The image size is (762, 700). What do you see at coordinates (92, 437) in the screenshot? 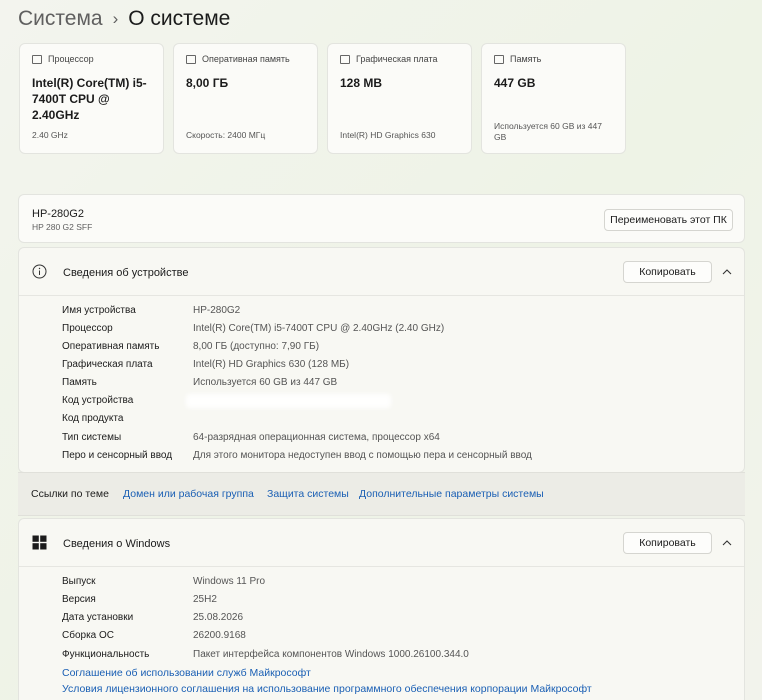
I see `spec-label: Тип системы` at bounding box center [92, 437].